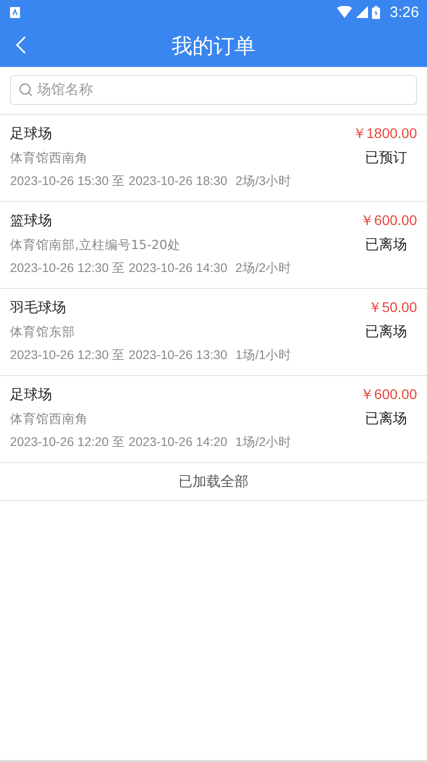 This screenshot has height=762, width=427. I want to click on back-icon, so click(21, 45).